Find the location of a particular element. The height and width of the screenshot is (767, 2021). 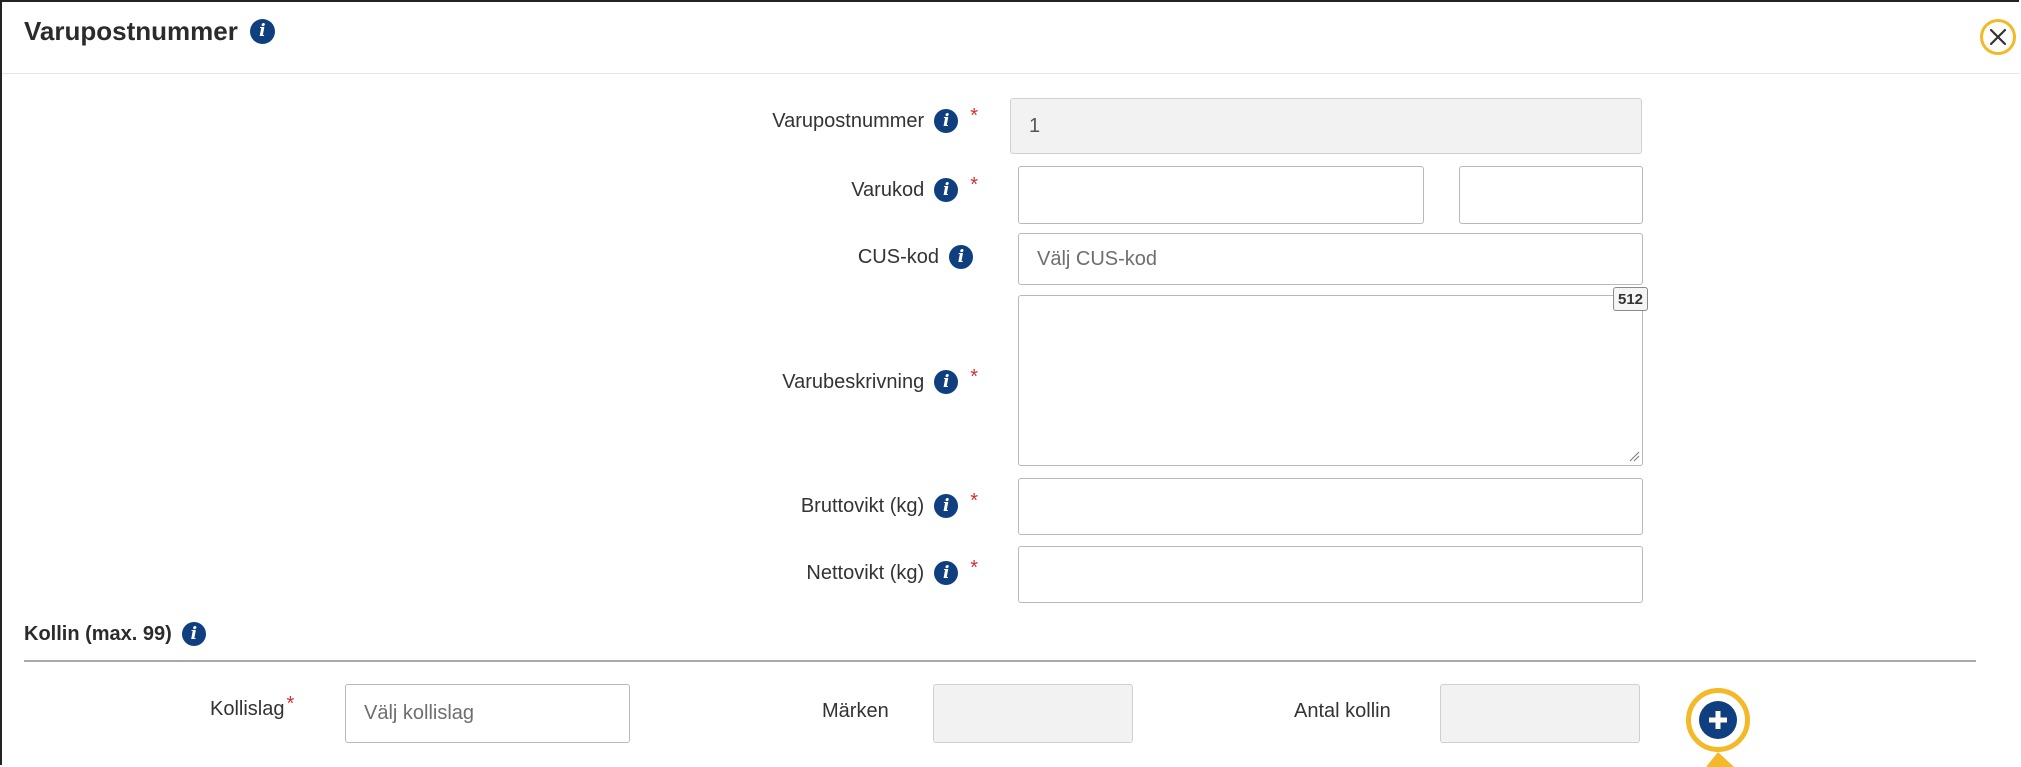

nettovikt-label: Nettovikt (kg) i * is located at coordinates (892, 571).